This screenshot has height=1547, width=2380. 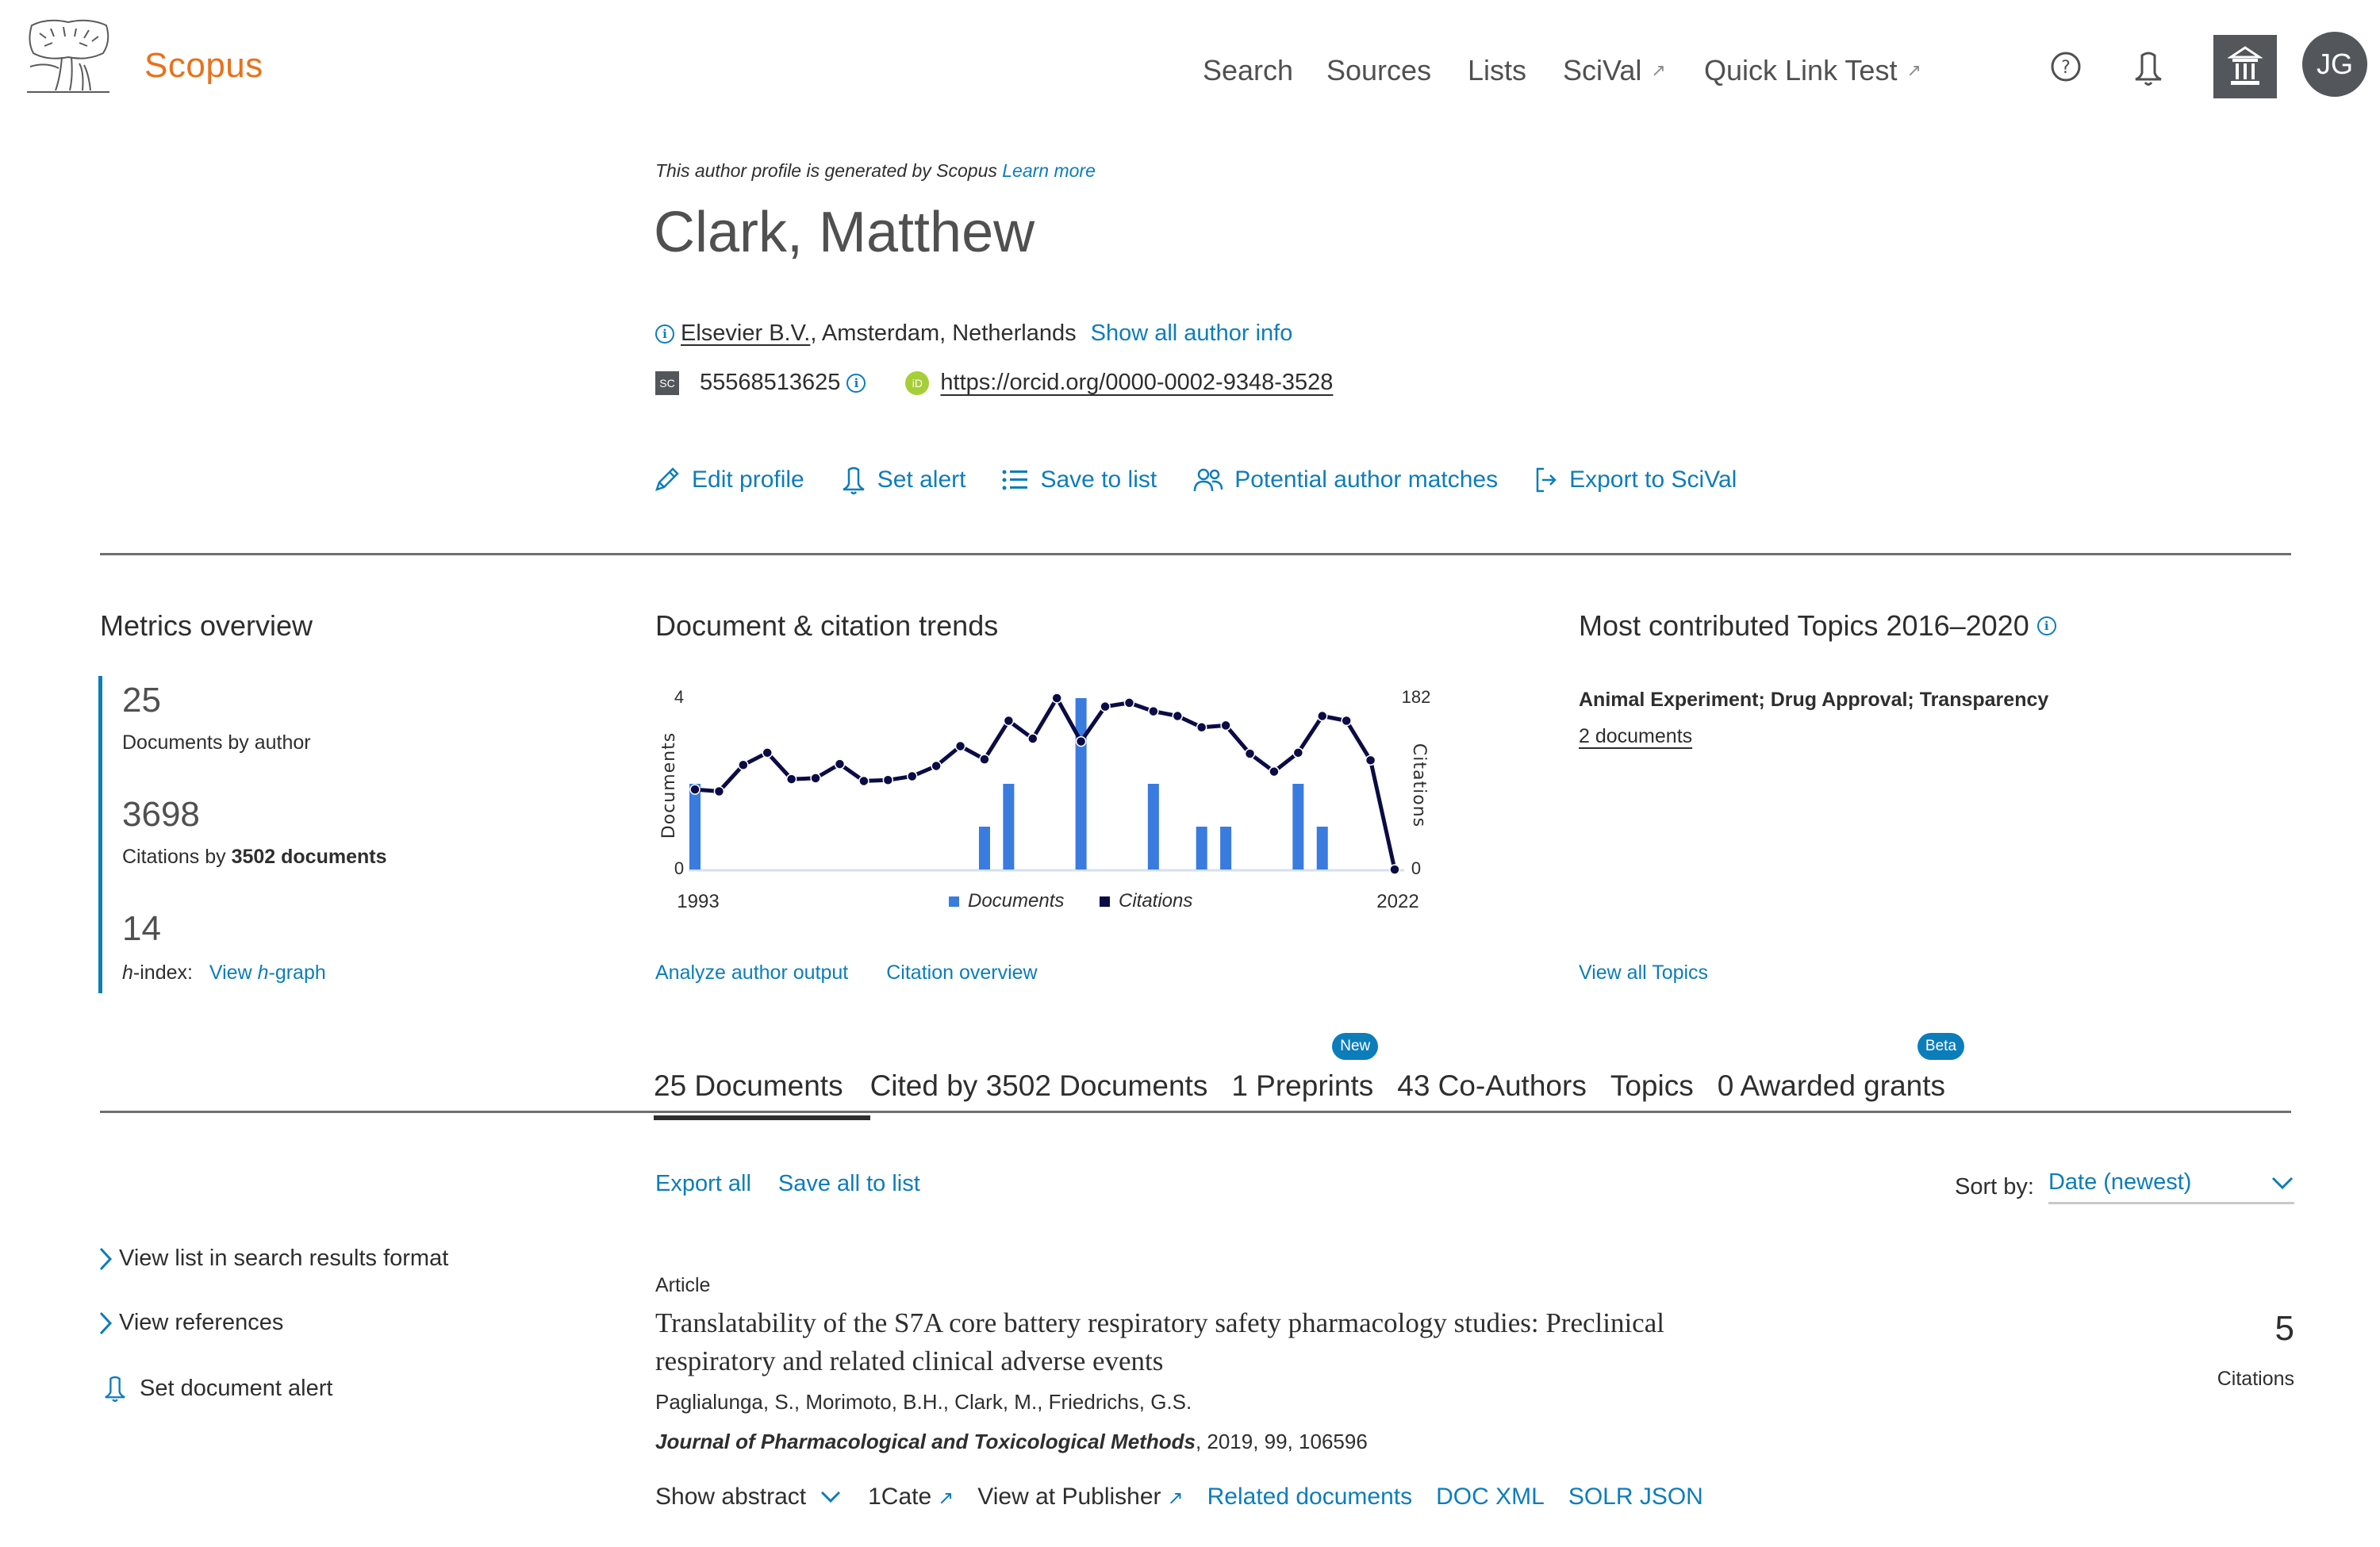 I want to click on citations-point-2005, so click(x=984, y=759).